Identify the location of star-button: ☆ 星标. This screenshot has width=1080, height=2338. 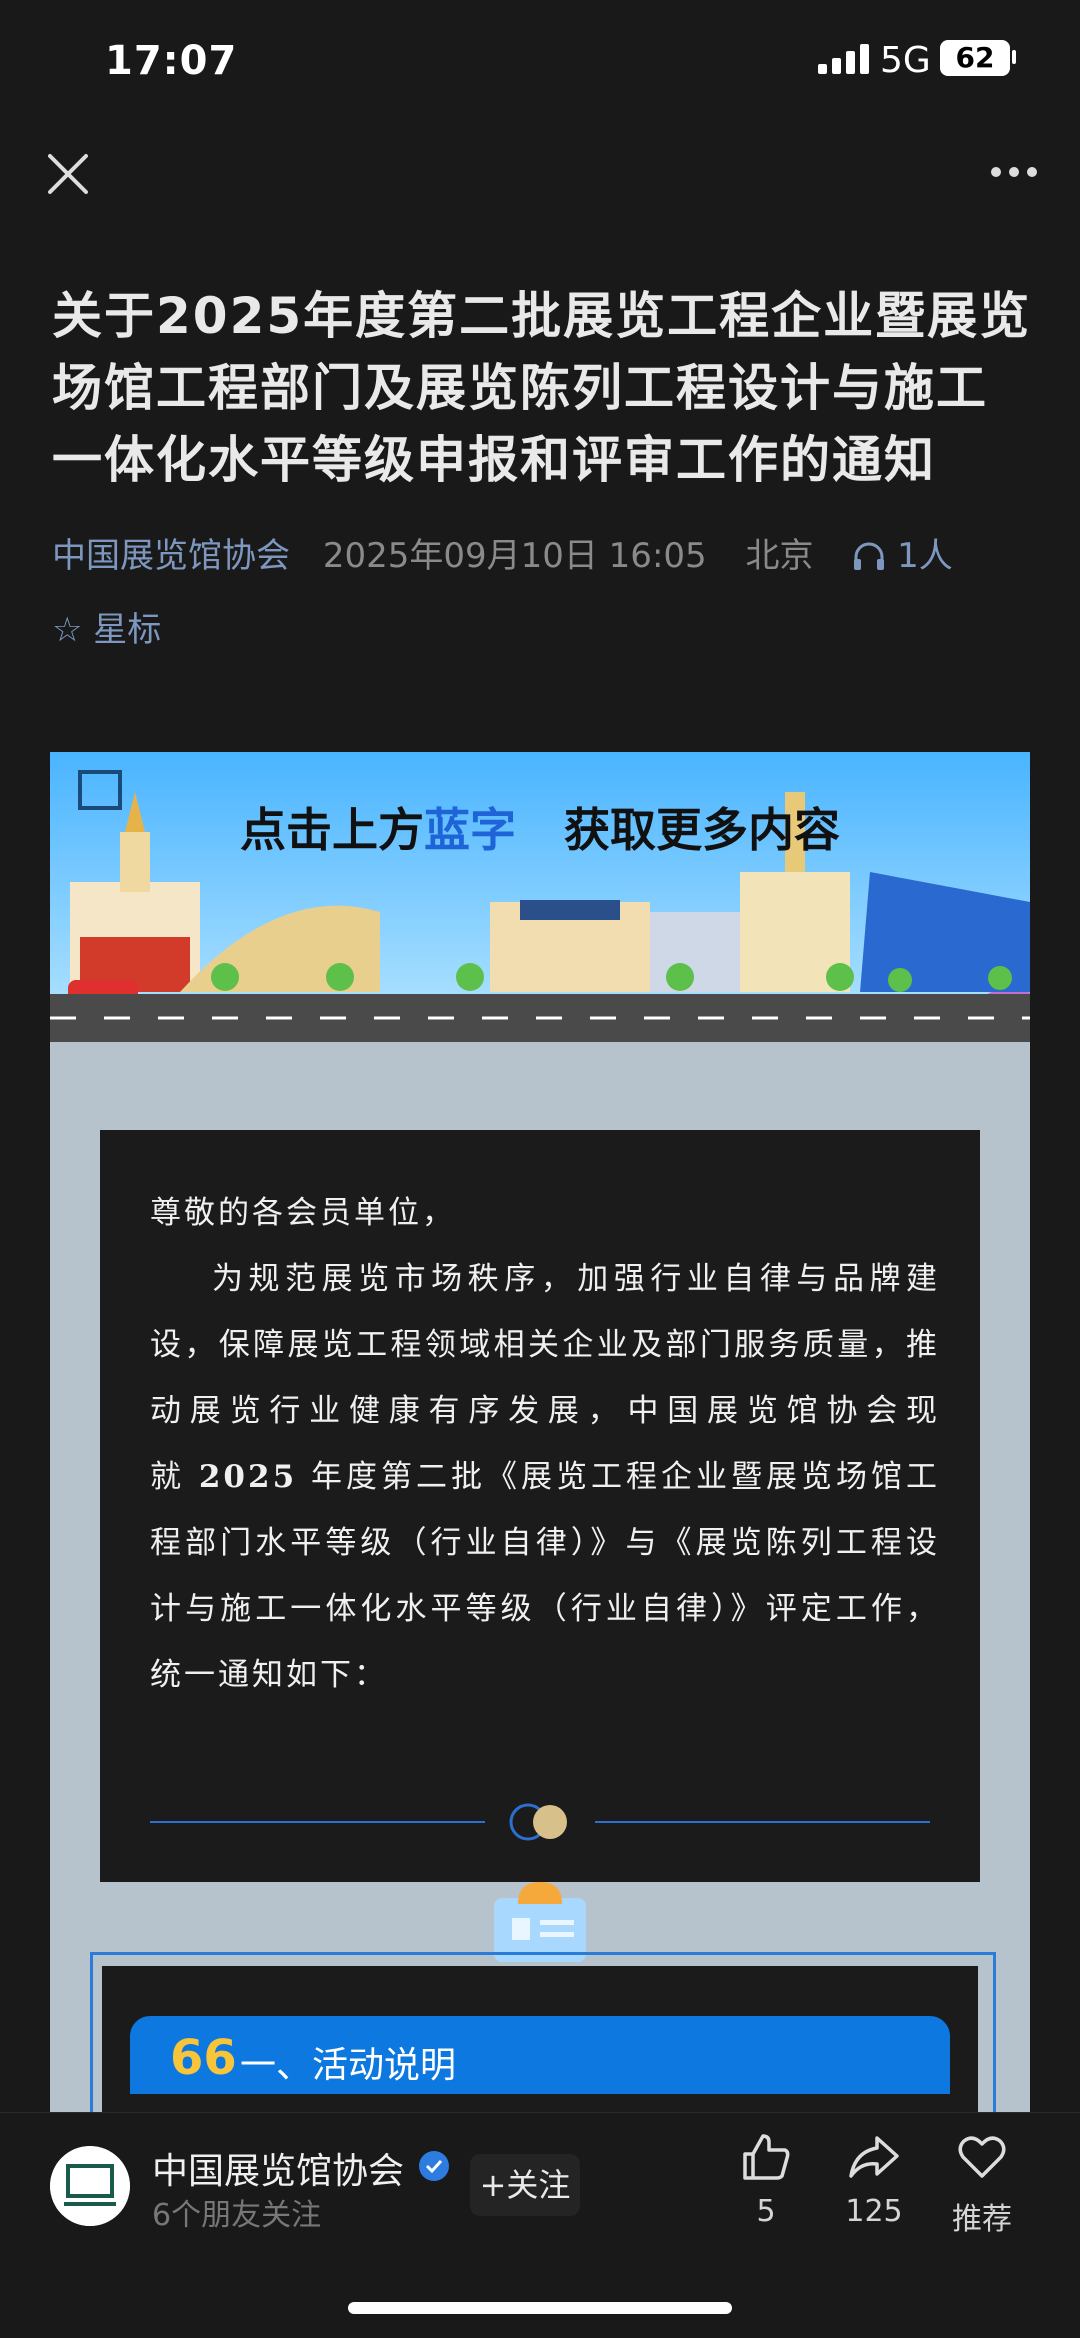
(106, 626).